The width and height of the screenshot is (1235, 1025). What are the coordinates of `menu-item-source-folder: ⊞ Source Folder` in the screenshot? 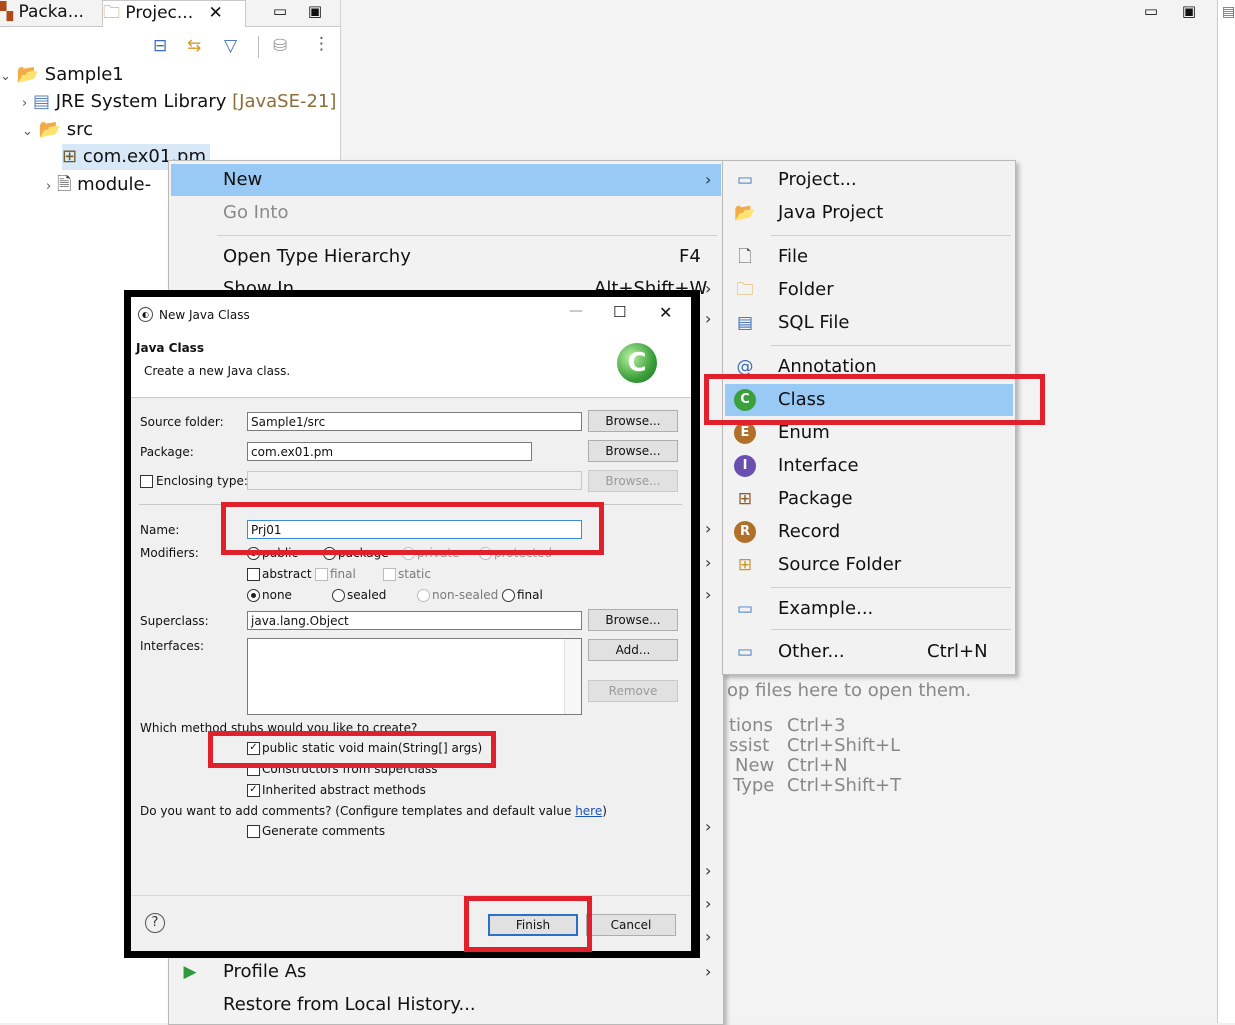 It's located at (869, 565).